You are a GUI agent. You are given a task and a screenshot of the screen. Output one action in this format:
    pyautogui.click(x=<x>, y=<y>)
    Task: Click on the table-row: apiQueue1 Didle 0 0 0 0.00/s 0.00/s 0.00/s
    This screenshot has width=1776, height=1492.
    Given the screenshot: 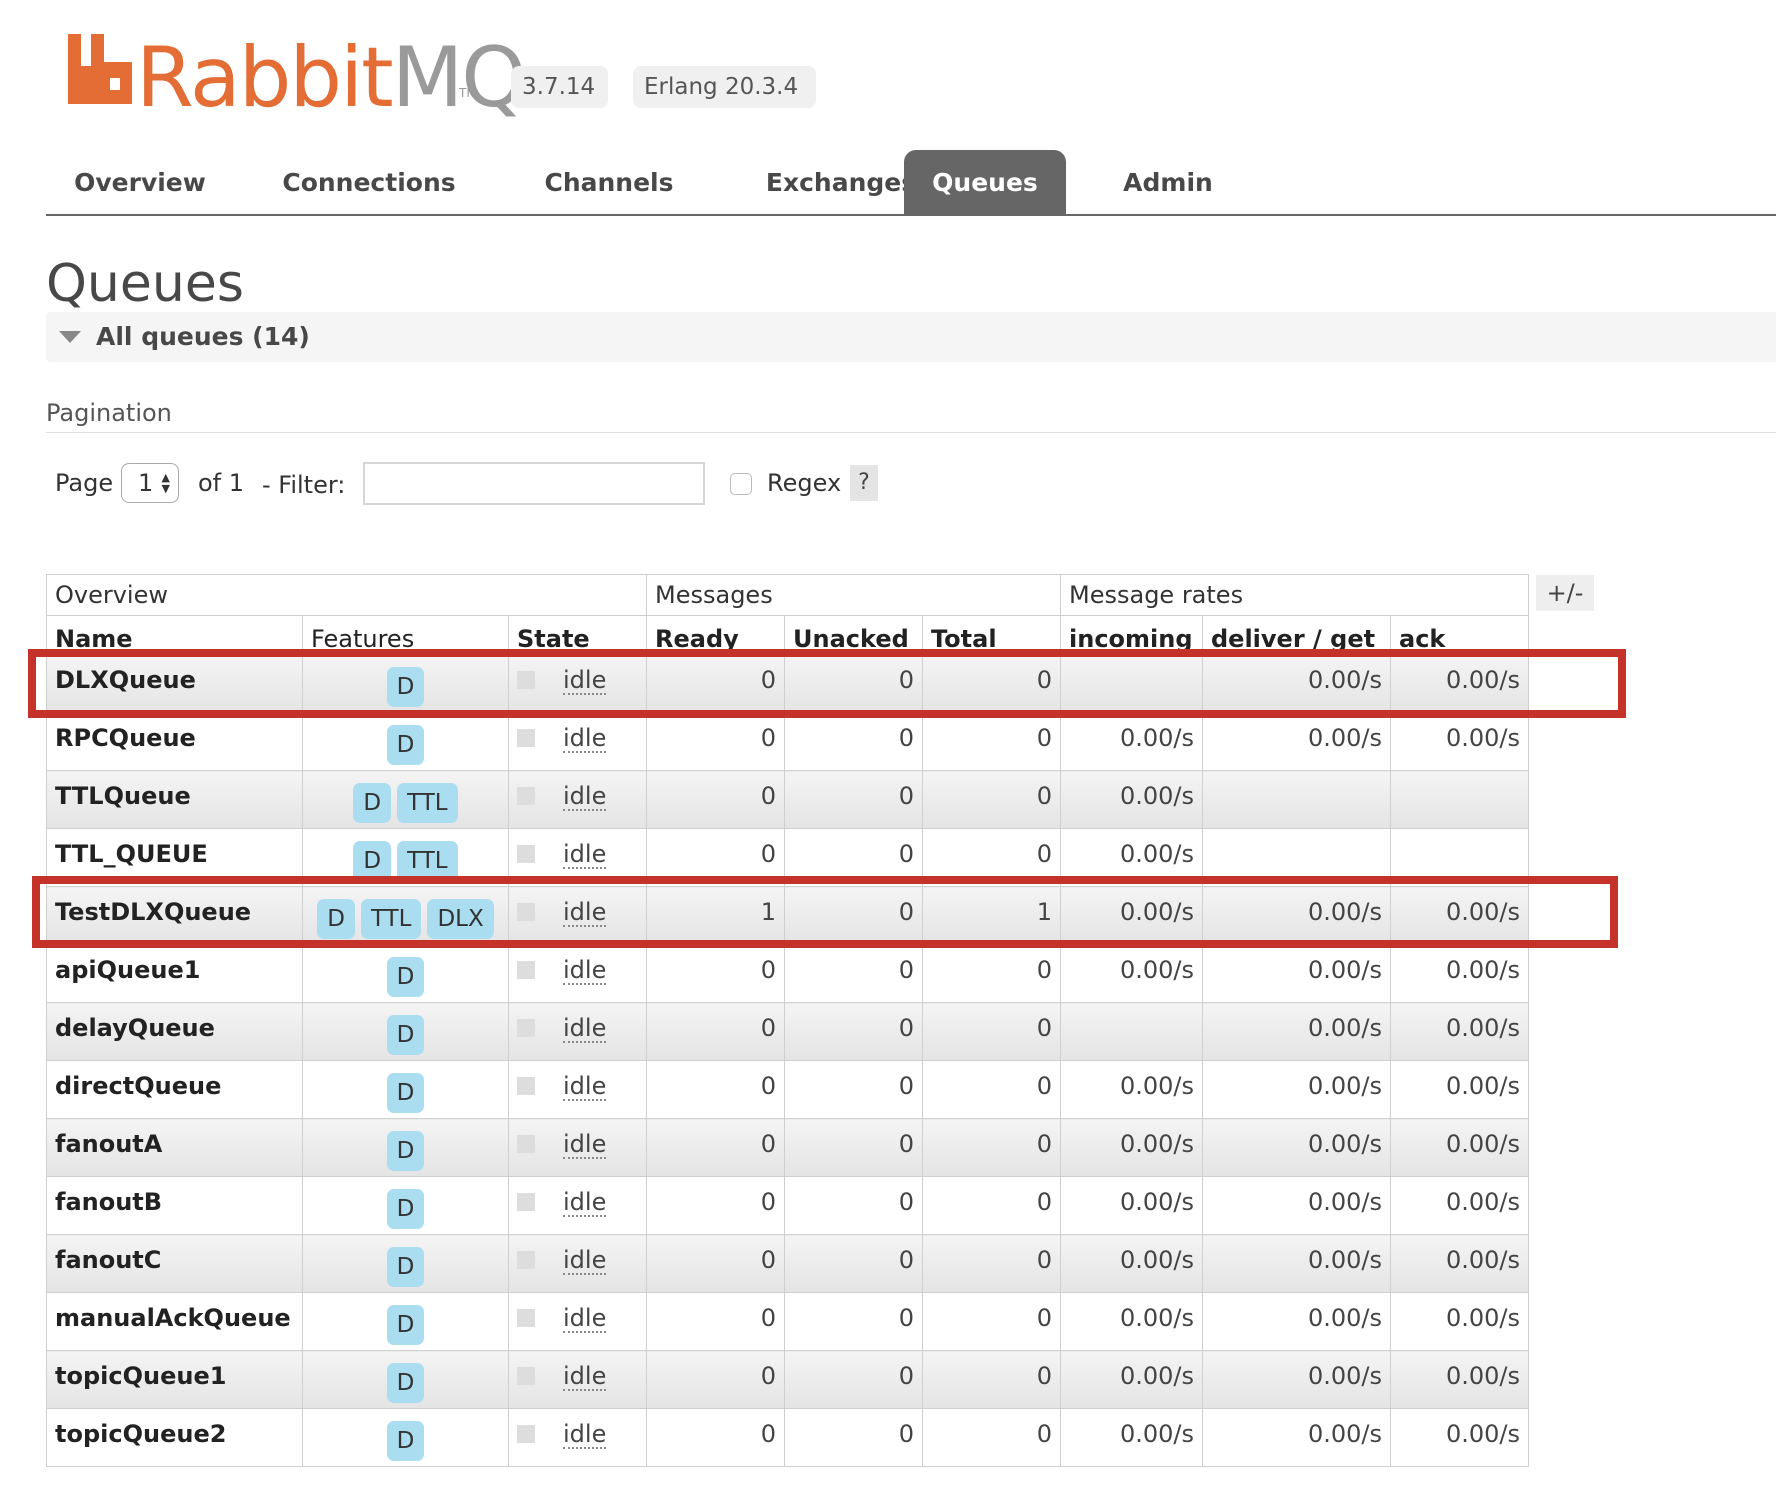 What is the action you would take?
    pyautogui.click(x=787, y=973)
    